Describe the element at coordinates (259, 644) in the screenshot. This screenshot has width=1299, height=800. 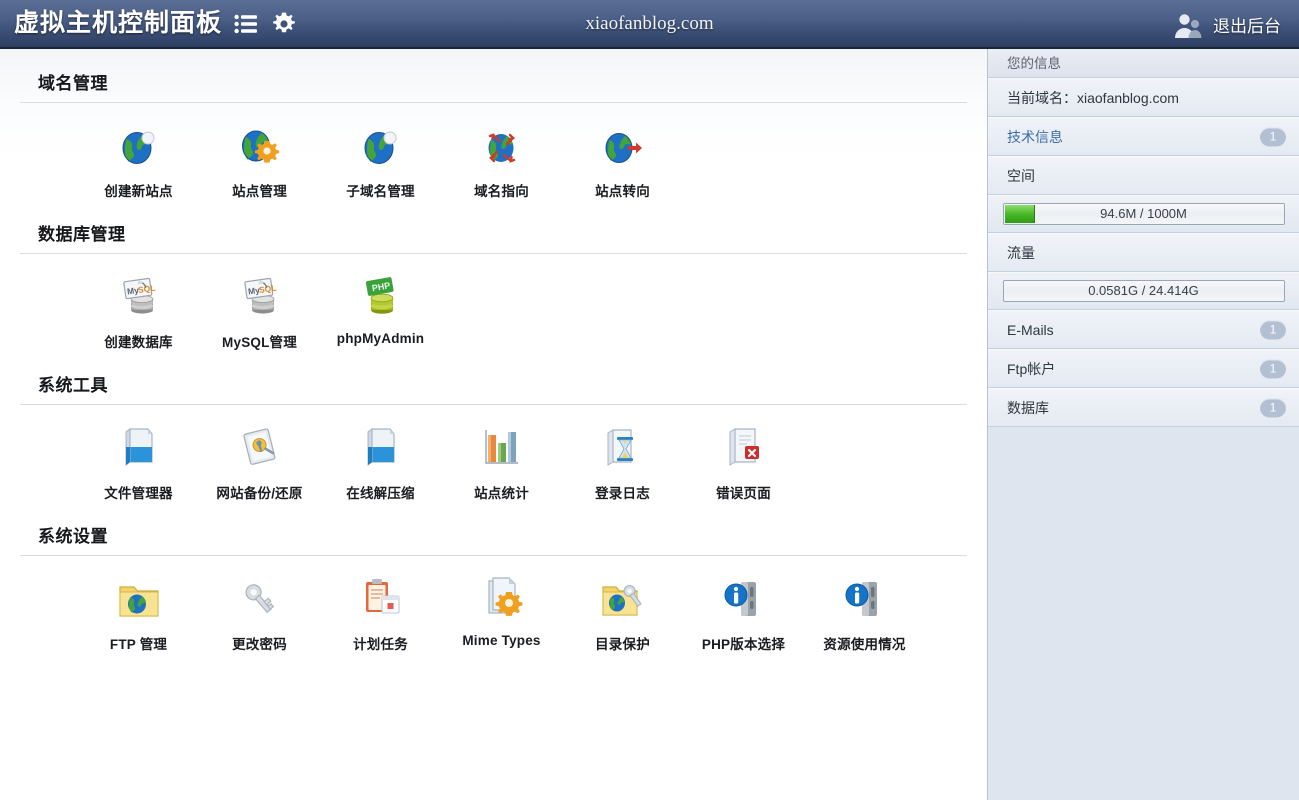
I see `tile-caption: 更改密码` at that location.